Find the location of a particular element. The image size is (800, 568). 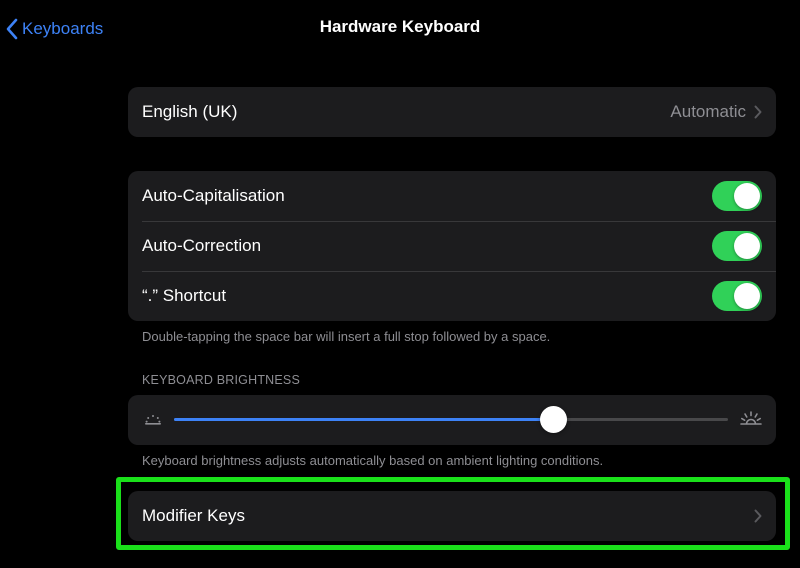

auto-correction-row: Auto-Correction is located at coordinates (452, 246).